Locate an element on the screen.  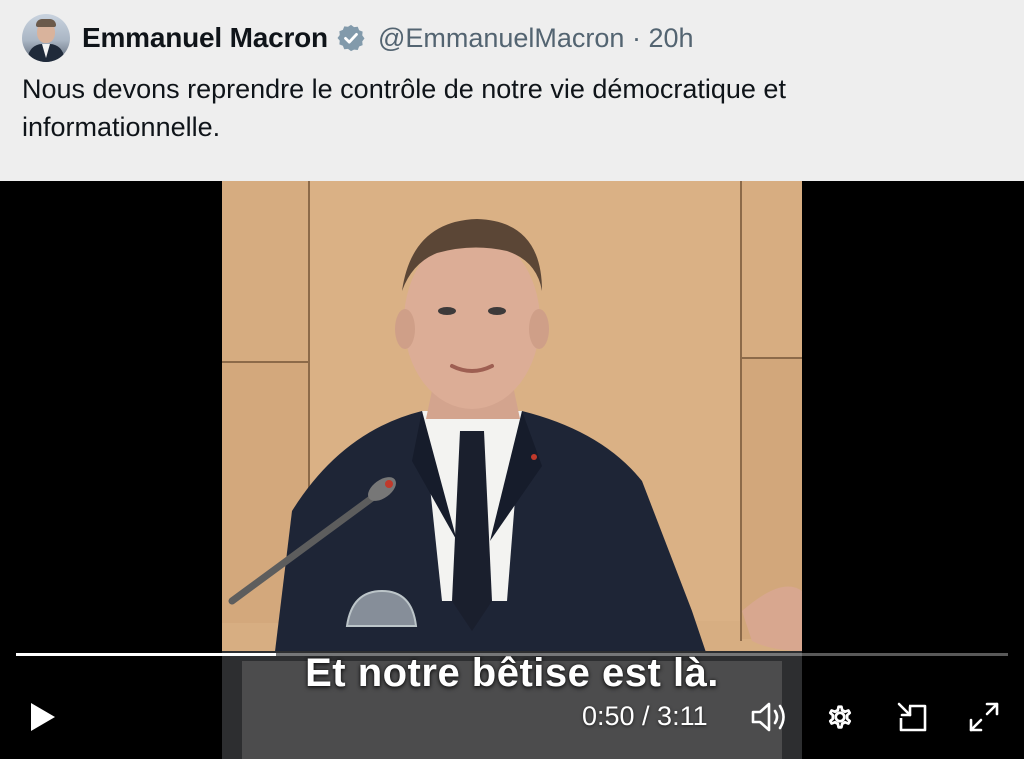
volume-icon is located at coordinates (769, 717).